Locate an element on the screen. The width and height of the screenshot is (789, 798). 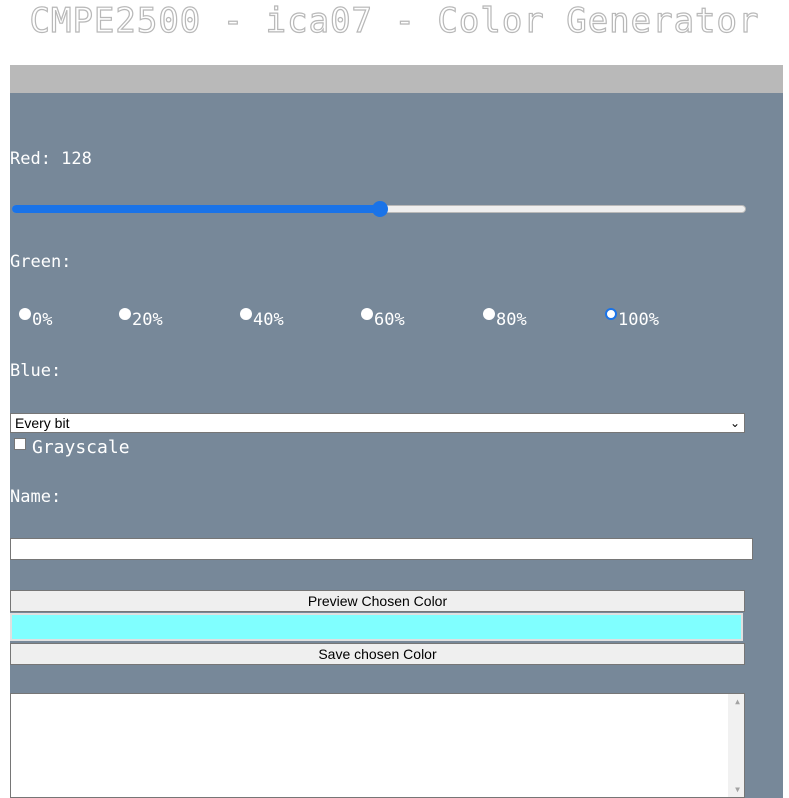
name-label: Name: is located at coordinates (36, 497).